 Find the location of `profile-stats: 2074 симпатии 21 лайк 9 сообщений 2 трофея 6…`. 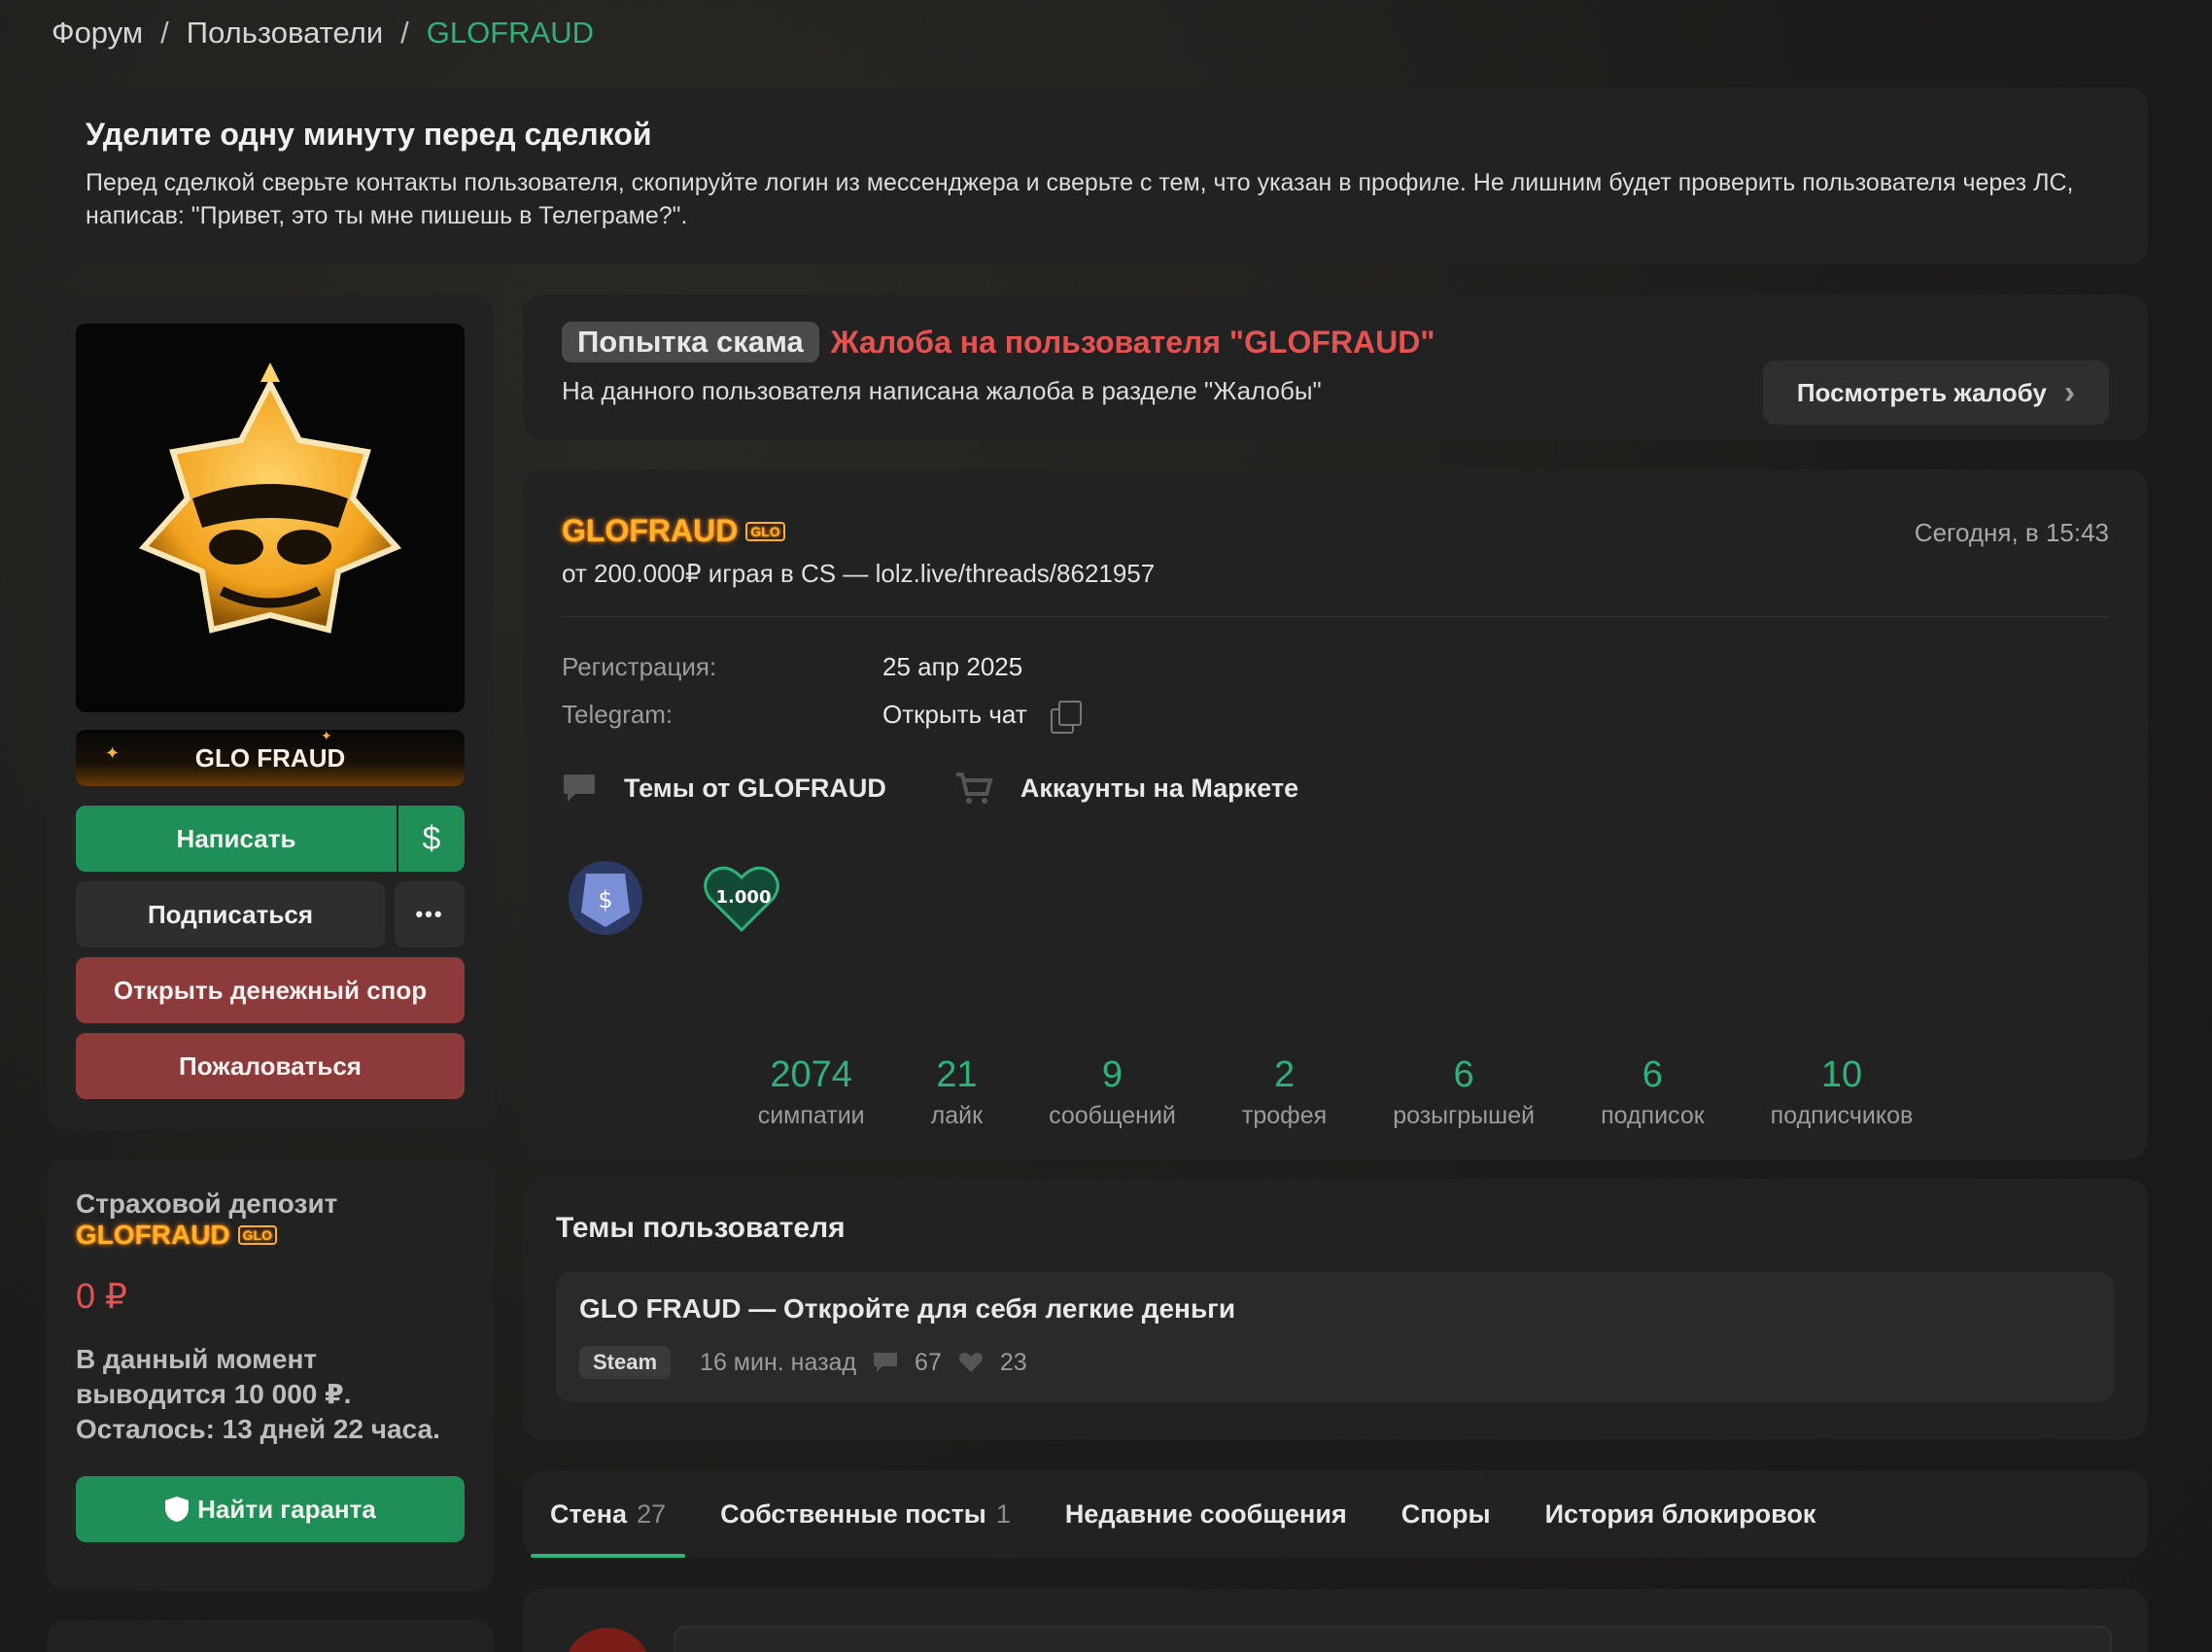

profile-stats: 2074 симпатии 21 лайк 9 сообщений 2 трофея 6… is located at coordinates (1335, 1092).